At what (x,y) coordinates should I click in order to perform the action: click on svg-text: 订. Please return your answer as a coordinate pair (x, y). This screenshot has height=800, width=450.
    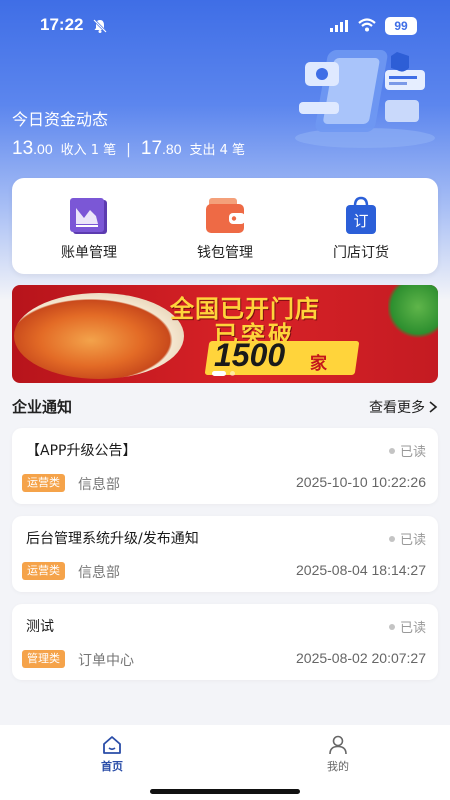
    Looking at the image, I should click on (360, 221).